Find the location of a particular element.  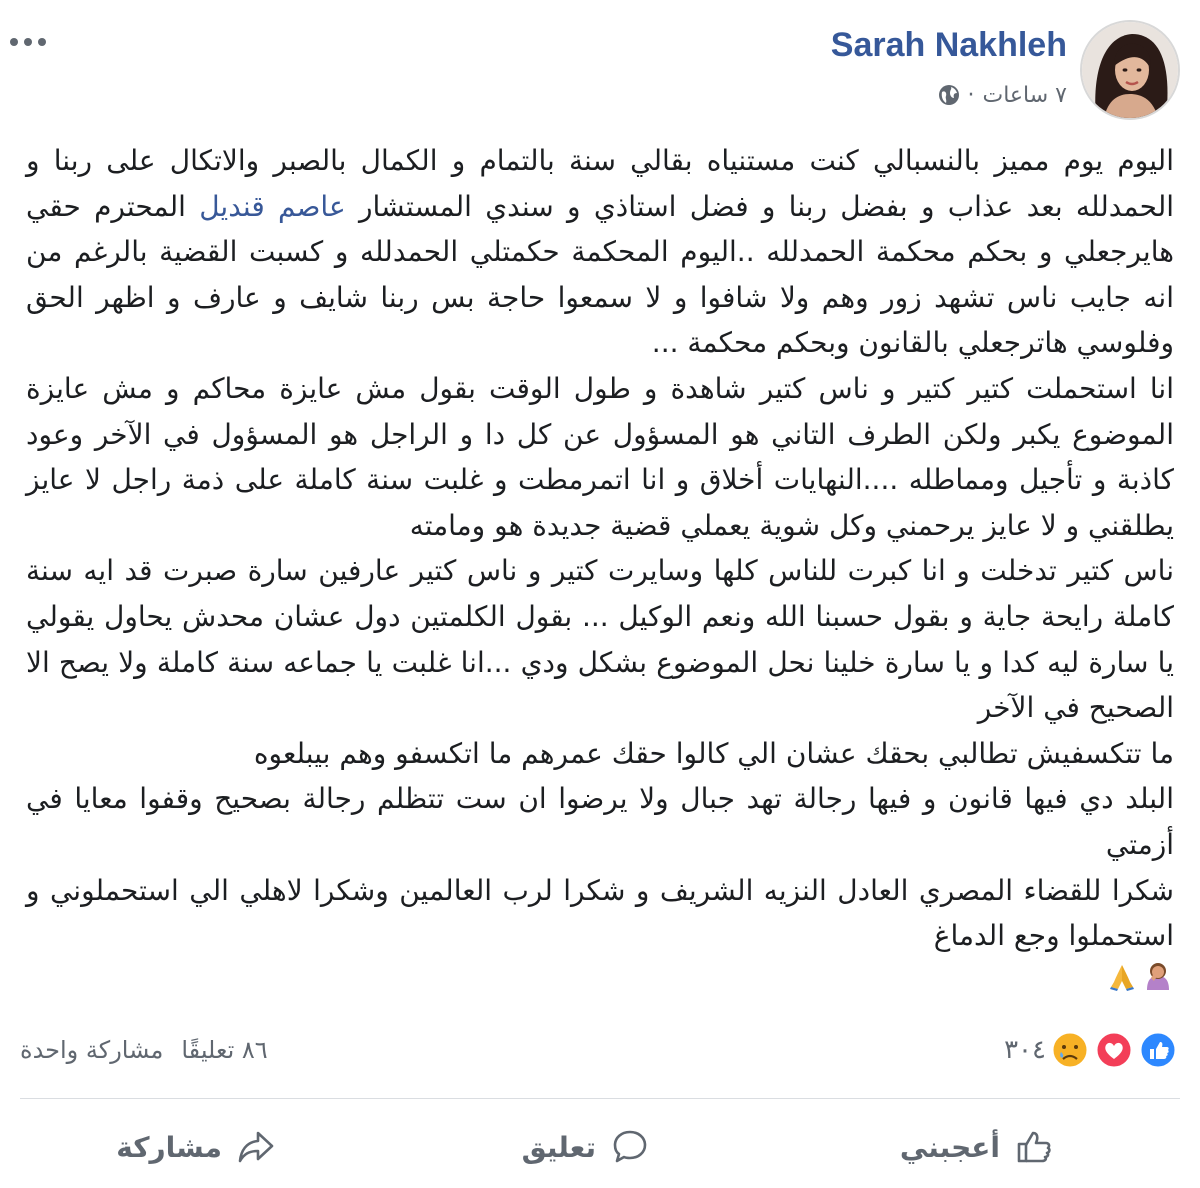

post-stats: ٨٦ تعليقًا مشاركة واحدة is located at coordinates (144, 1050).